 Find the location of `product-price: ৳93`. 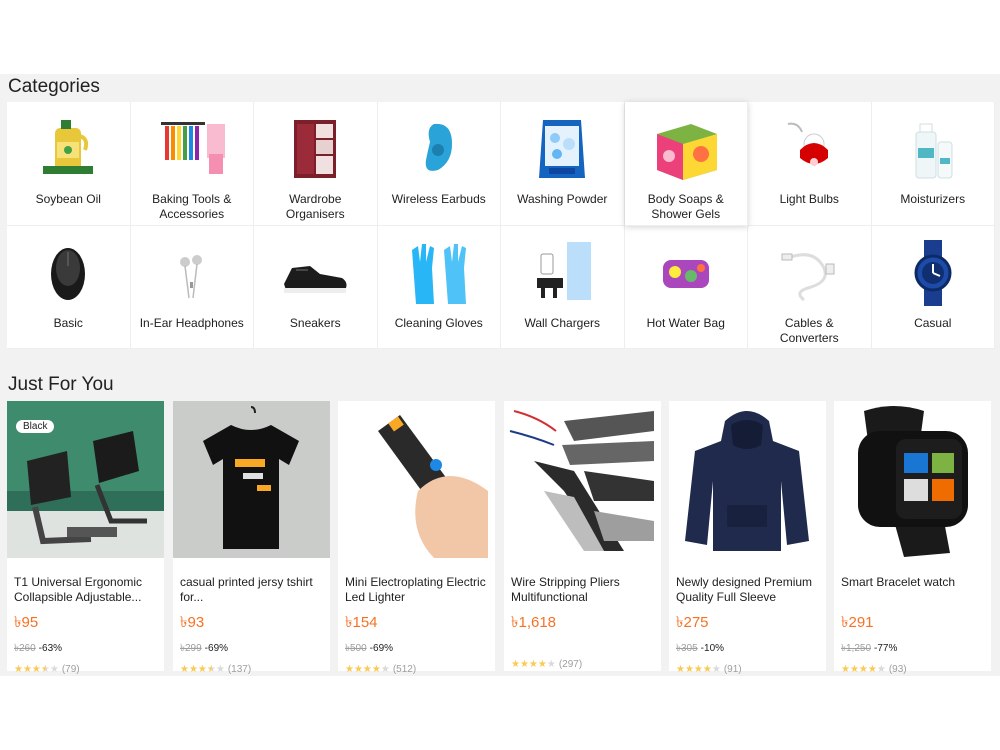

product-price: ৳93 is located at coordinates (192, 622).